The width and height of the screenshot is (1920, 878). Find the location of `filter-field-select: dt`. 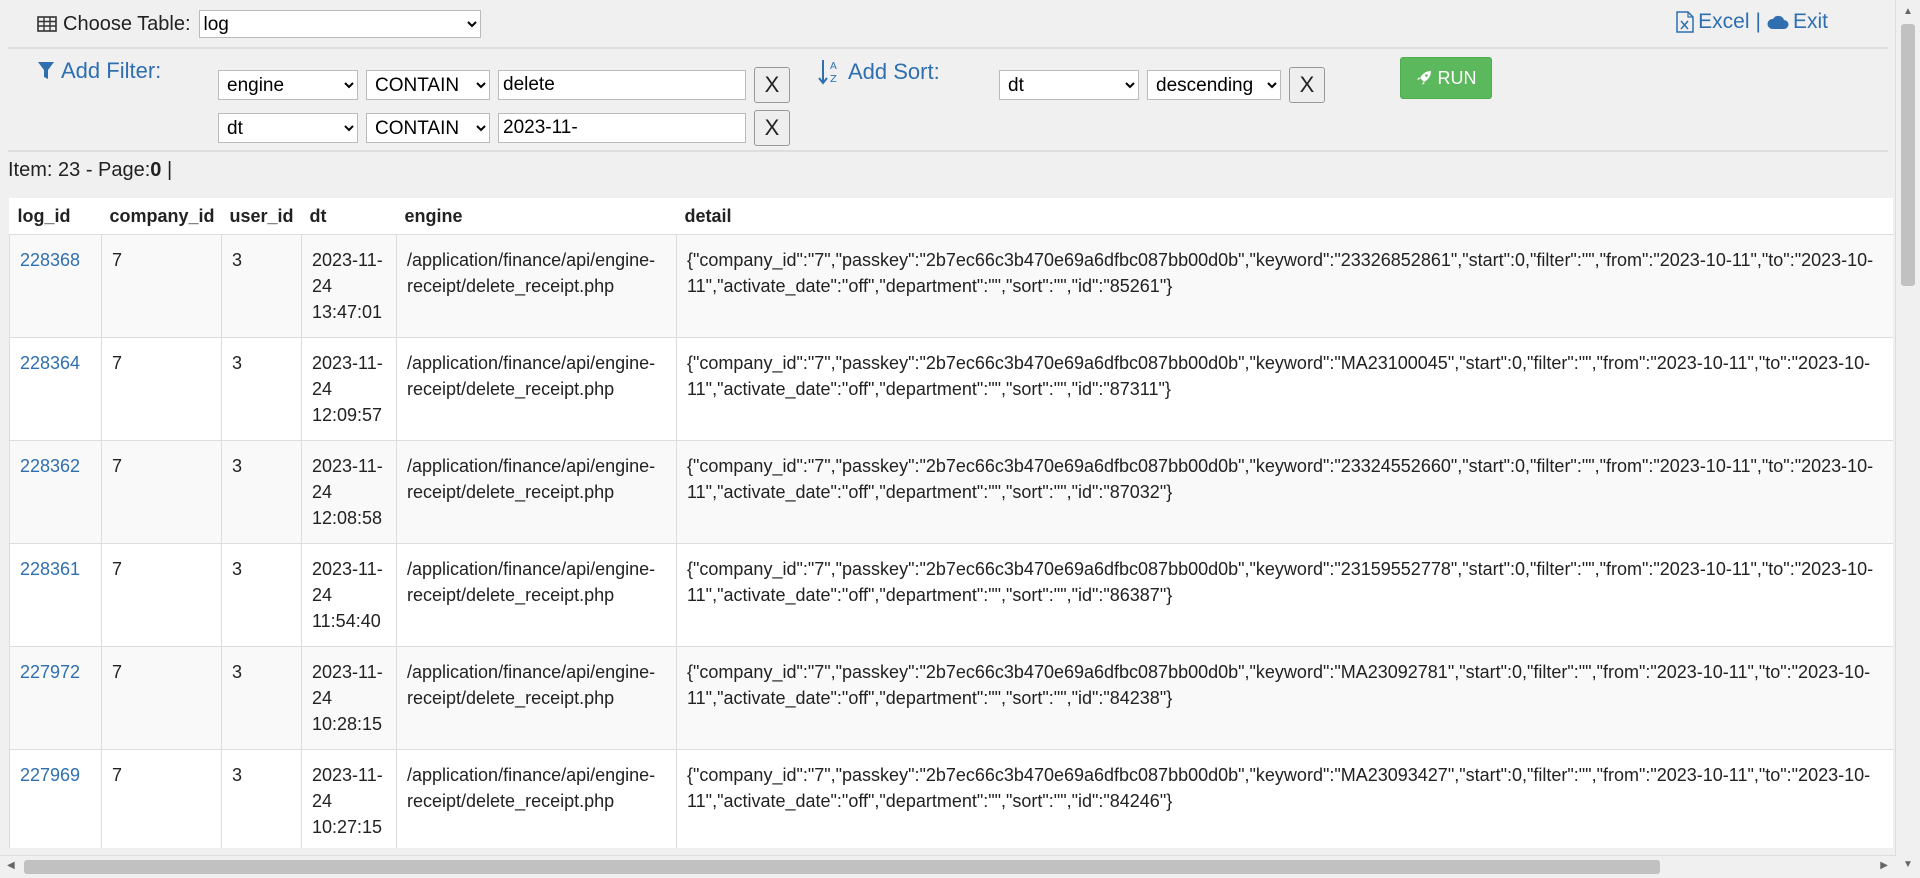

filter-field-select: dt is located at coordinates (288, 128).